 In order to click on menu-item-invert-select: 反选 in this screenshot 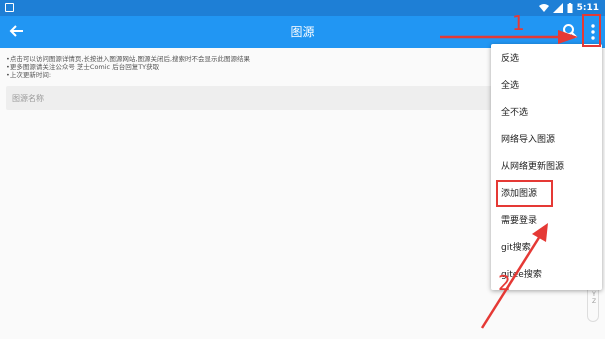, I will do `click(546, 59)`.